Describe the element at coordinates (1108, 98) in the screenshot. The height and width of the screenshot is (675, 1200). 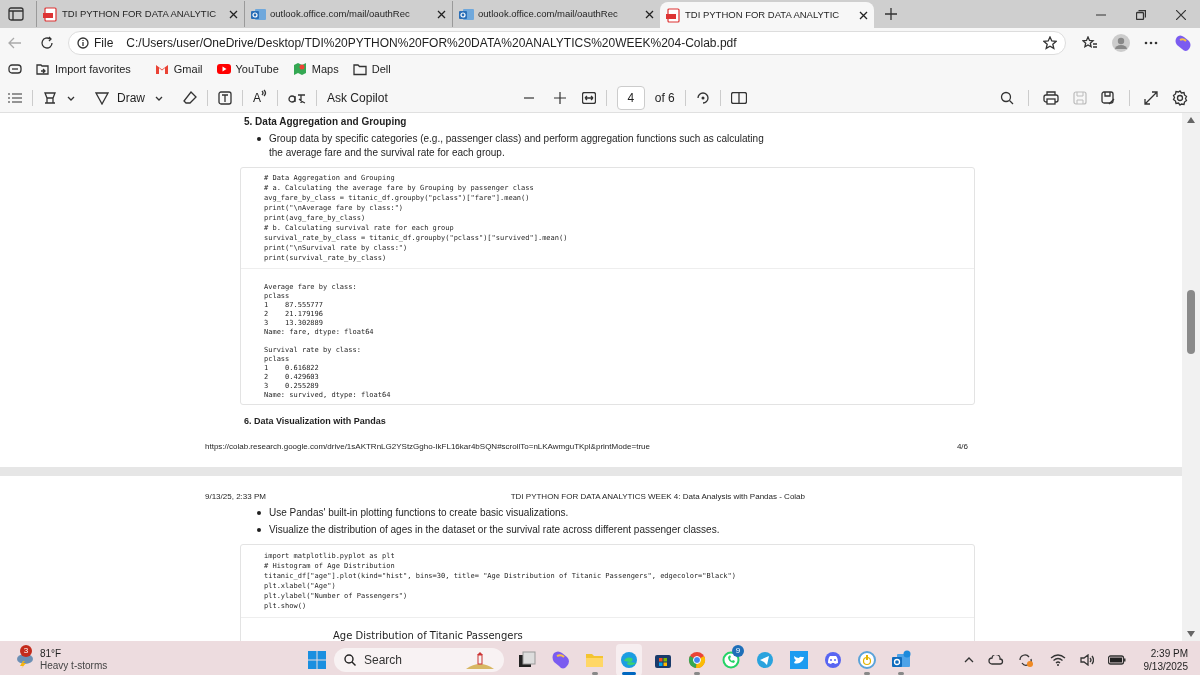
I see `save-as-icon` at that location.